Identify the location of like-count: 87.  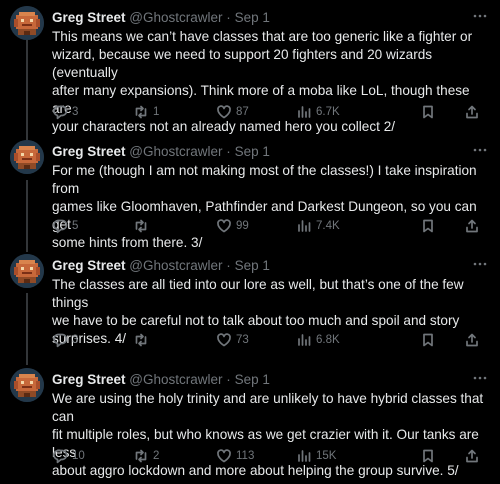
(242, 112).